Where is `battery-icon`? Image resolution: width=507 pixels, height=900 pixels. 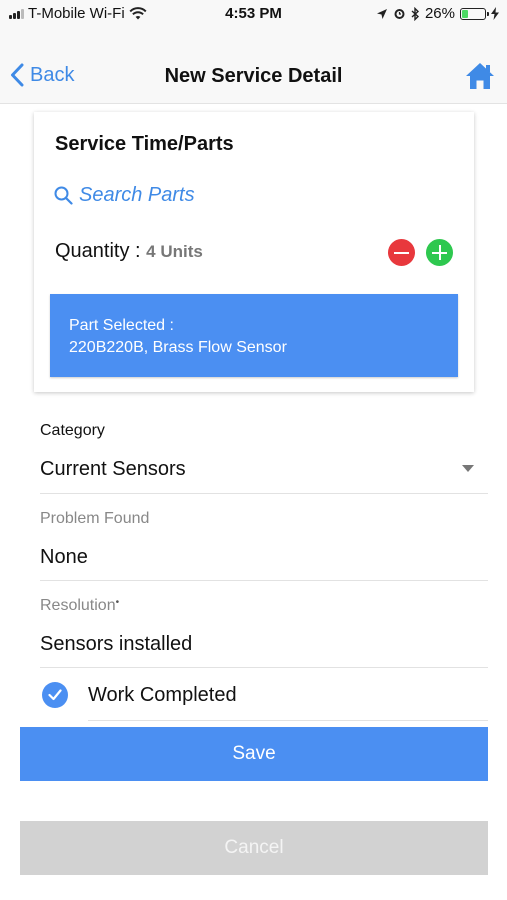 battery-icon is located at coordinates (474, 13).